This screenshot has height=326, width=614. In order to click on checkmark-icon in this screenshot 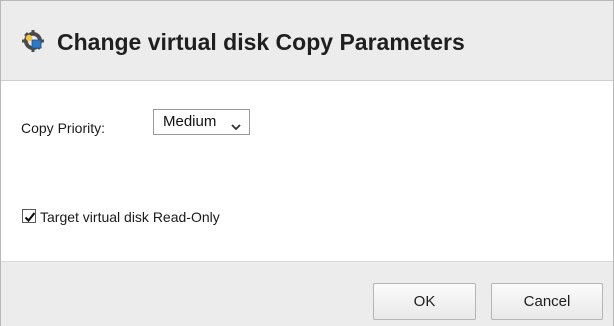, I will do `click(30, 216)`.